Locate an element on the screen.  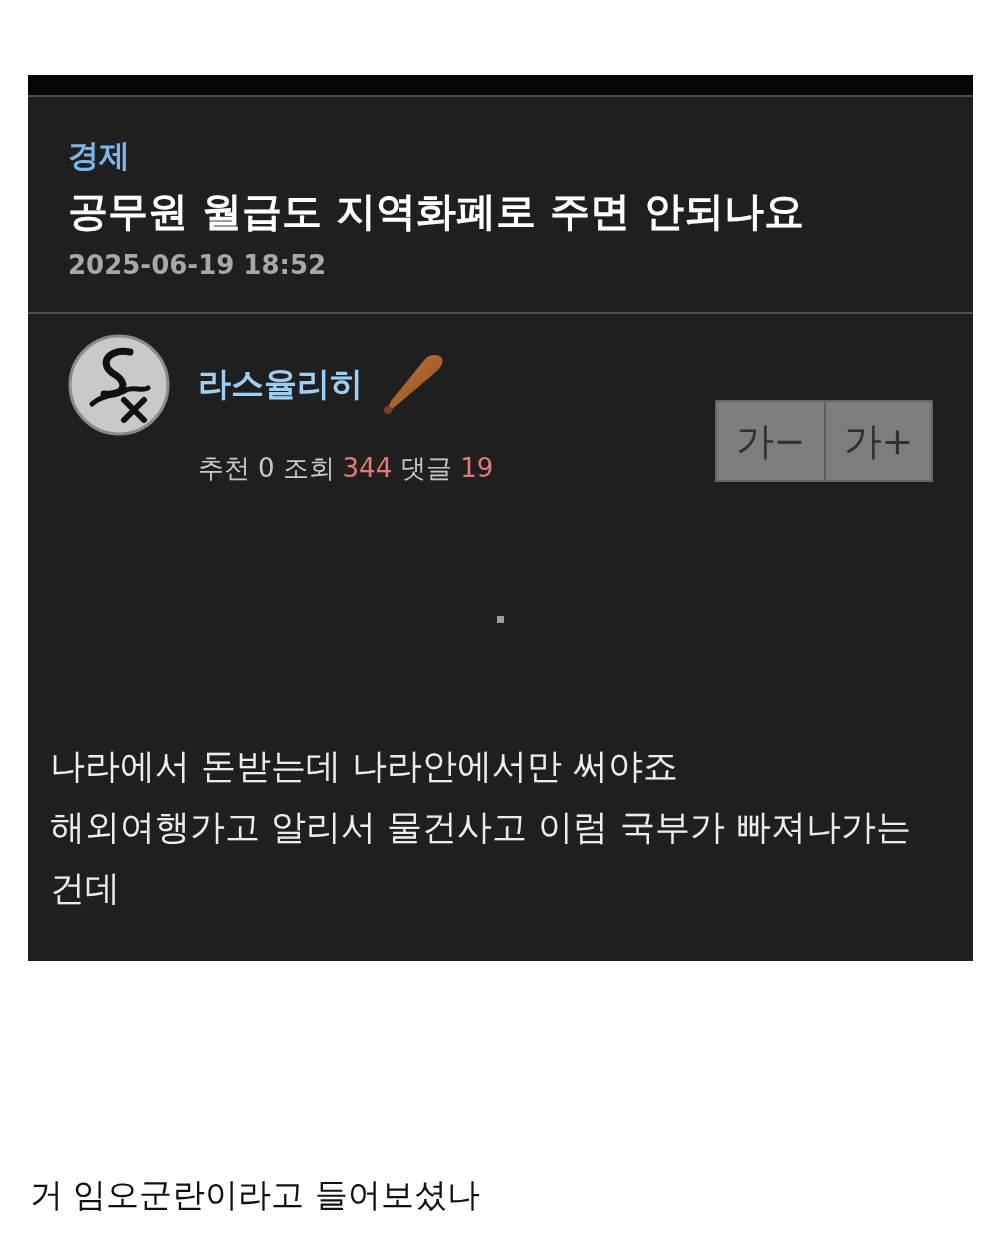
post-body-text: 해외여행가고 알리서 물건사고 이럼 국부가 빠져나가는 건데 is located at coordinates (481, 858).